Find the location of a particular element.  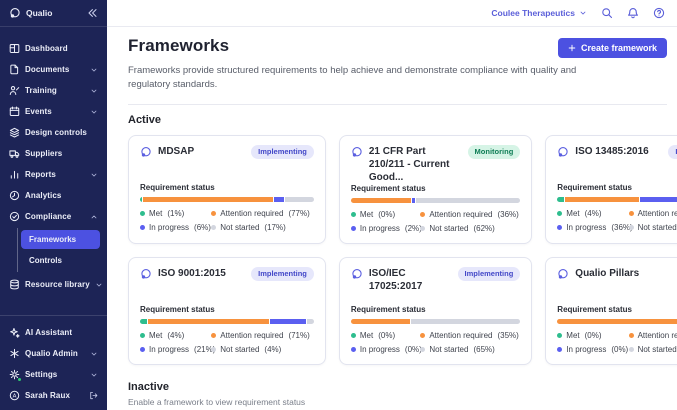

sidebar-item-dashboard: Dashboard is located at coordinates (53, 48).